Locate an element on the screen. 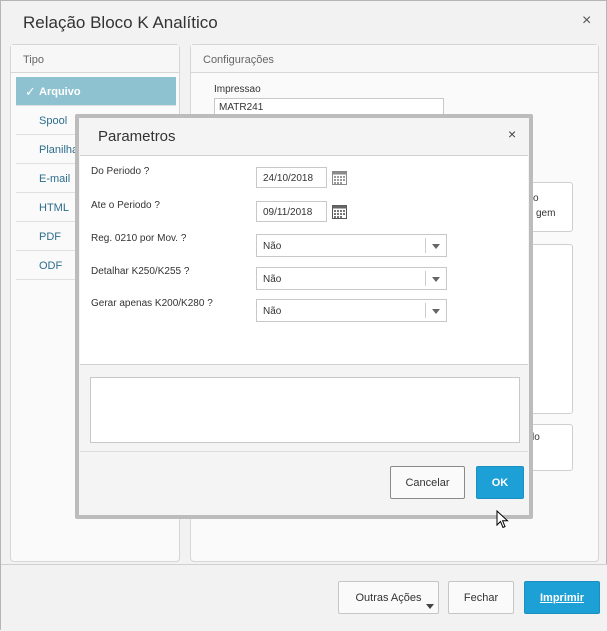 Image resolution: width=607 pixels, height=631 pixels. imprimir-button: Imprimir is located at coordinates (562, 597).